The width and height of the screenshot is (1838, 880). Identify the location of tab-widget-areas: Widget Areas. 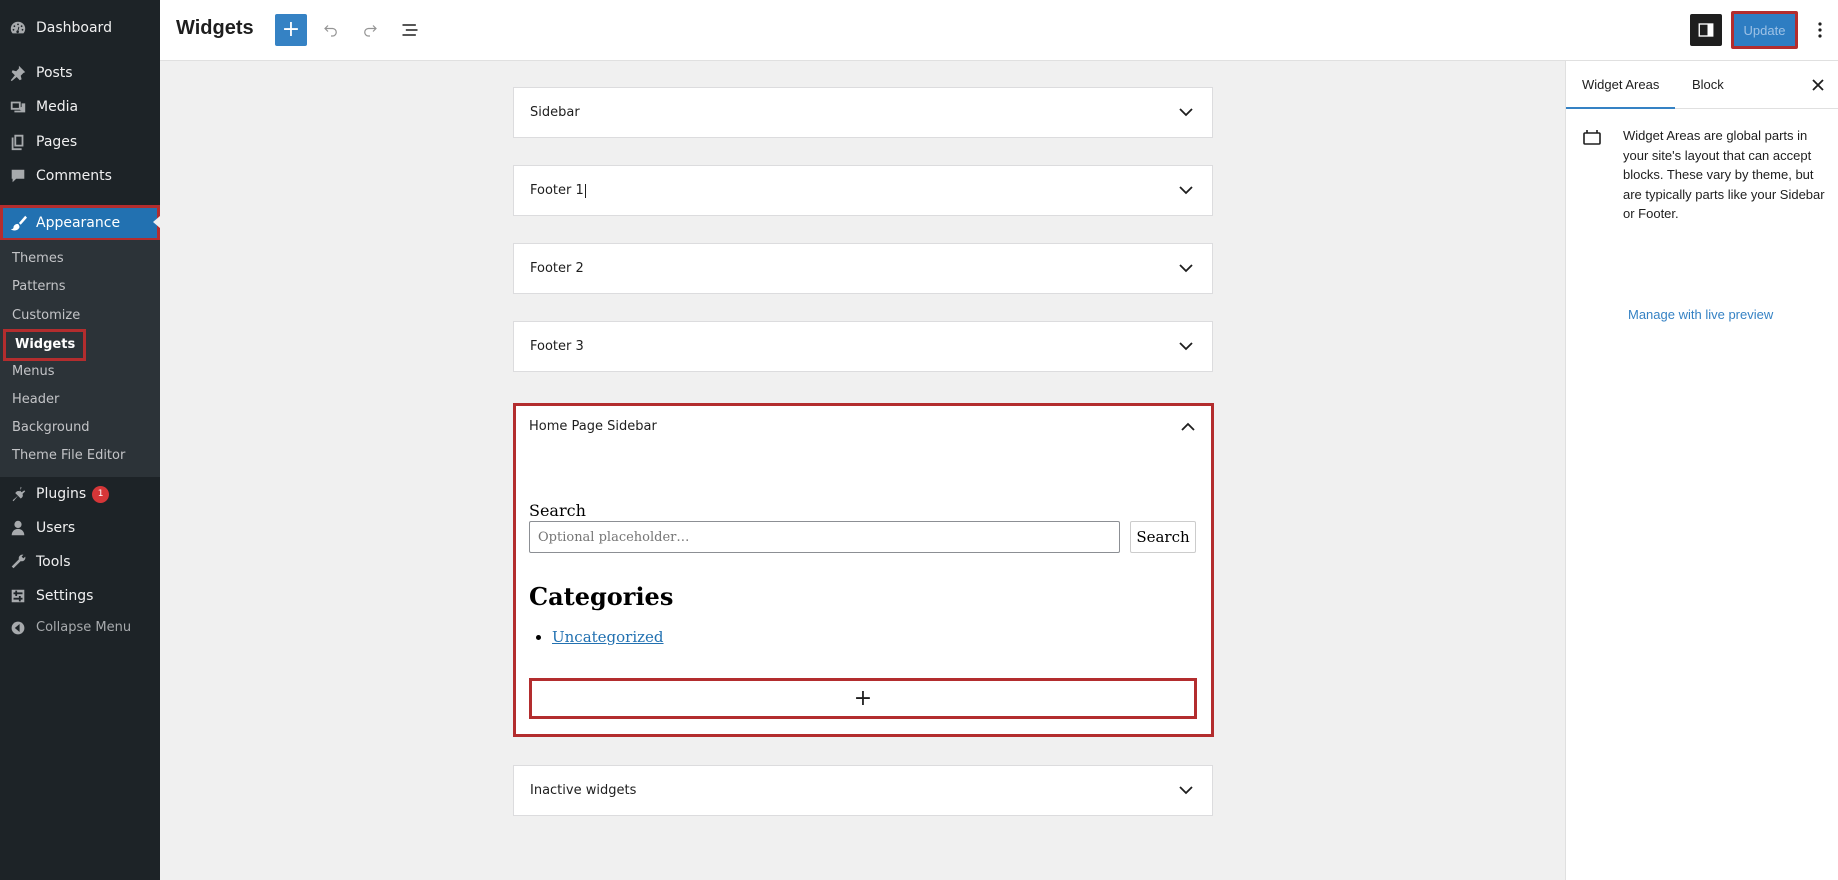
(1621, 85).